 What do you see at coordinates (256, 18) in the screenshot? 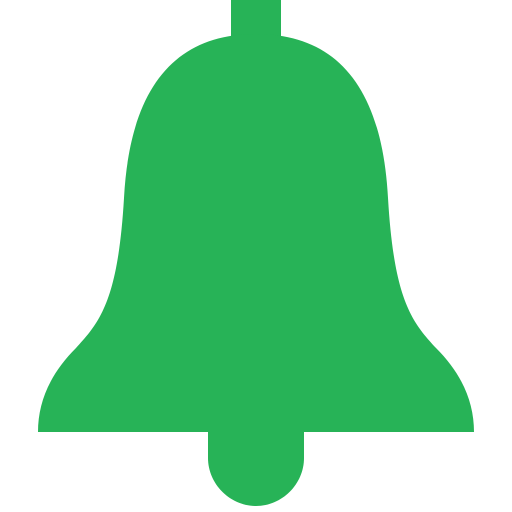
I see `bell-hanger` at bounding box center [256, 18].